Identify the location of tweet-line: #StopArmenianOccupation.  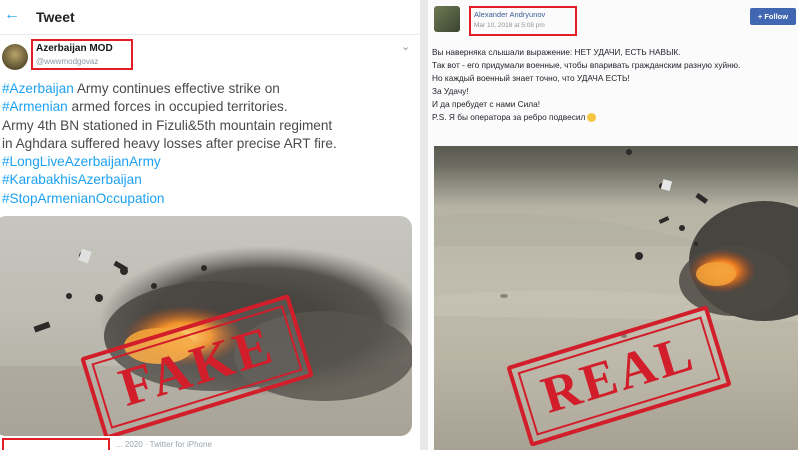
(209, 199).